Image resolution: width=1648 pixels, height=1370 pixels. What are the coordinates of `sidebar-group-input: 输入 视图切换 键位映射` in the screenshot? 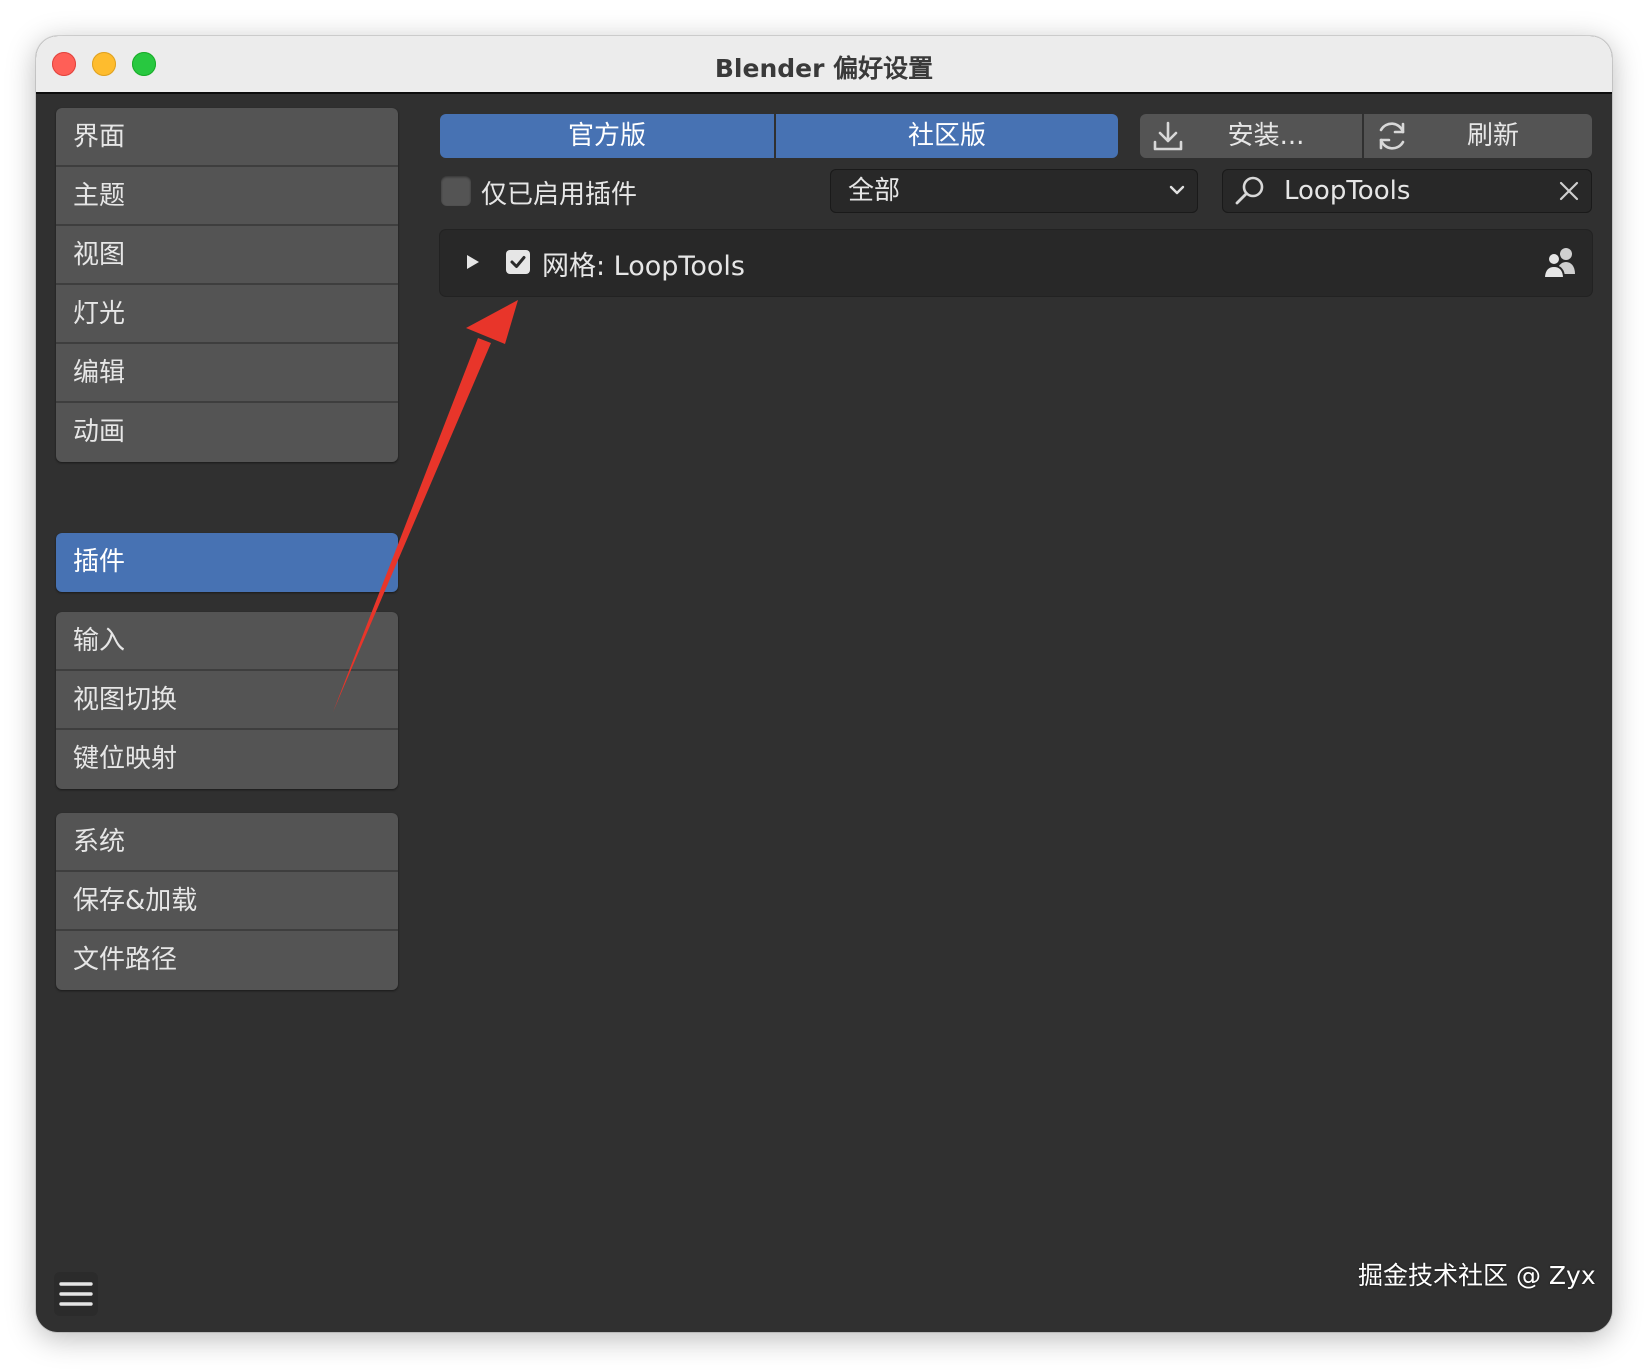 It's located at (227, 700).